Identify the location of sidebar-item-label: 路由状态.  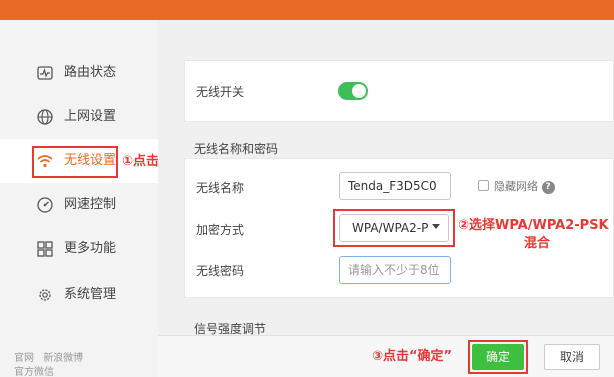
(90, 72).